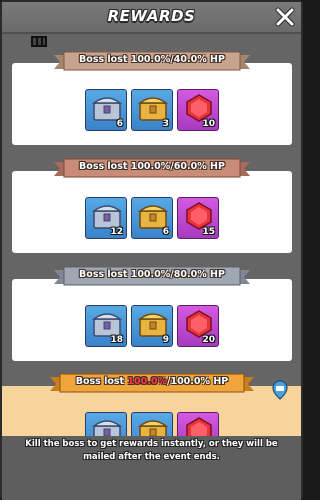 This screenshot has width=320, height=500. I want to click on reward-tier-1: 6 3 10, so click(152, 104).